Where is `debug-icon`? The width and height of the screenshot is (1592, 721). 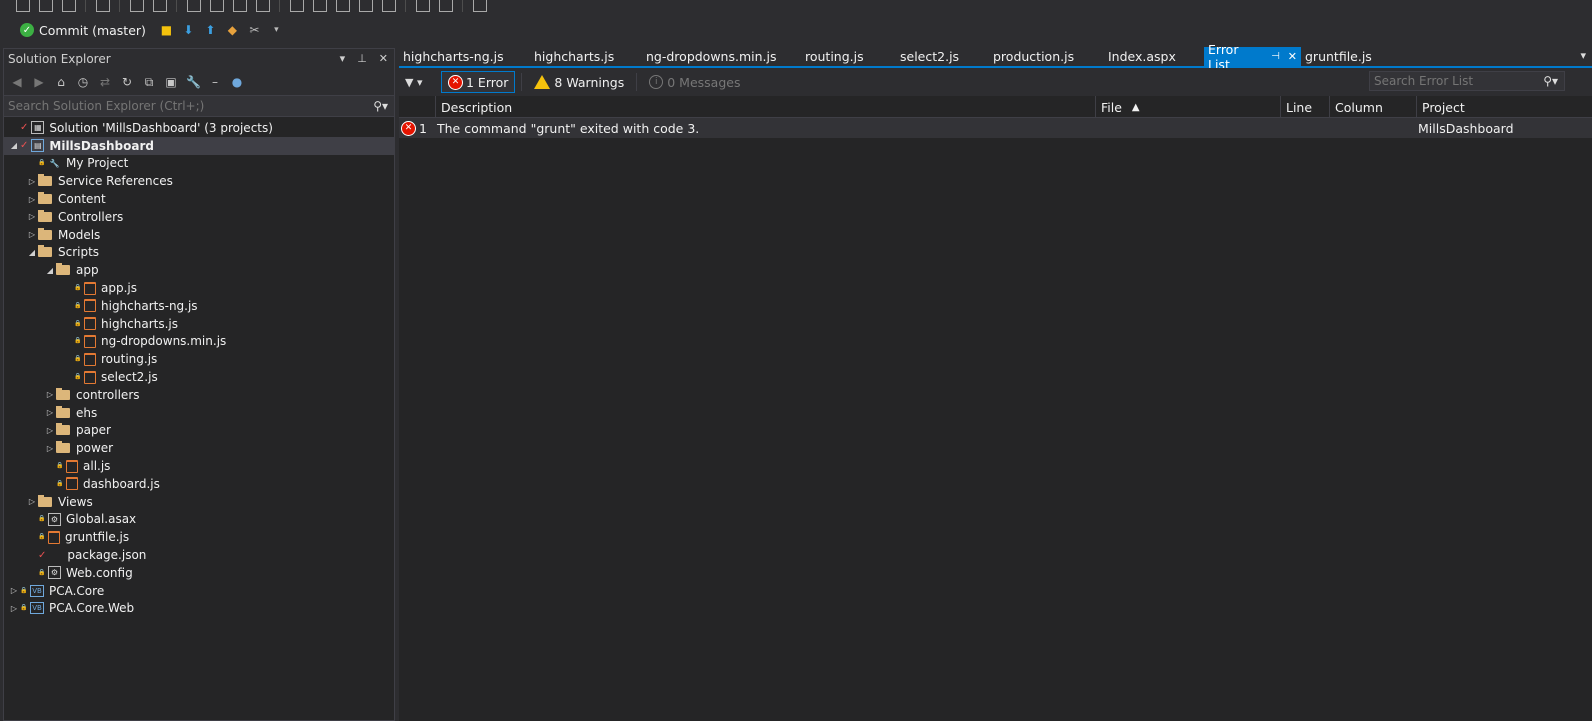
debug-icon is located at coordinates (366, 6).